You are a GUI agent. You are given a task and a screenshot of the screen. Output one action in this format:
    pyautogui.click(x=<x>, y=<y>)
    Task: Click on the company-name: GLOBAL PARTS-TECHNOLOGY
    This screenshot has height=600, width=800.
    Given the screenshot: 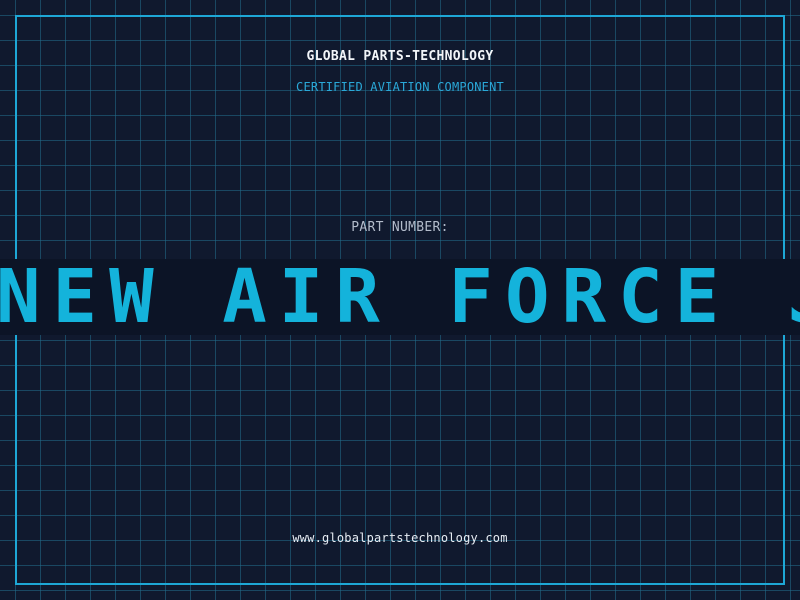 What is the action you would take?
    pyautogui.click(x=400, y=56)
    